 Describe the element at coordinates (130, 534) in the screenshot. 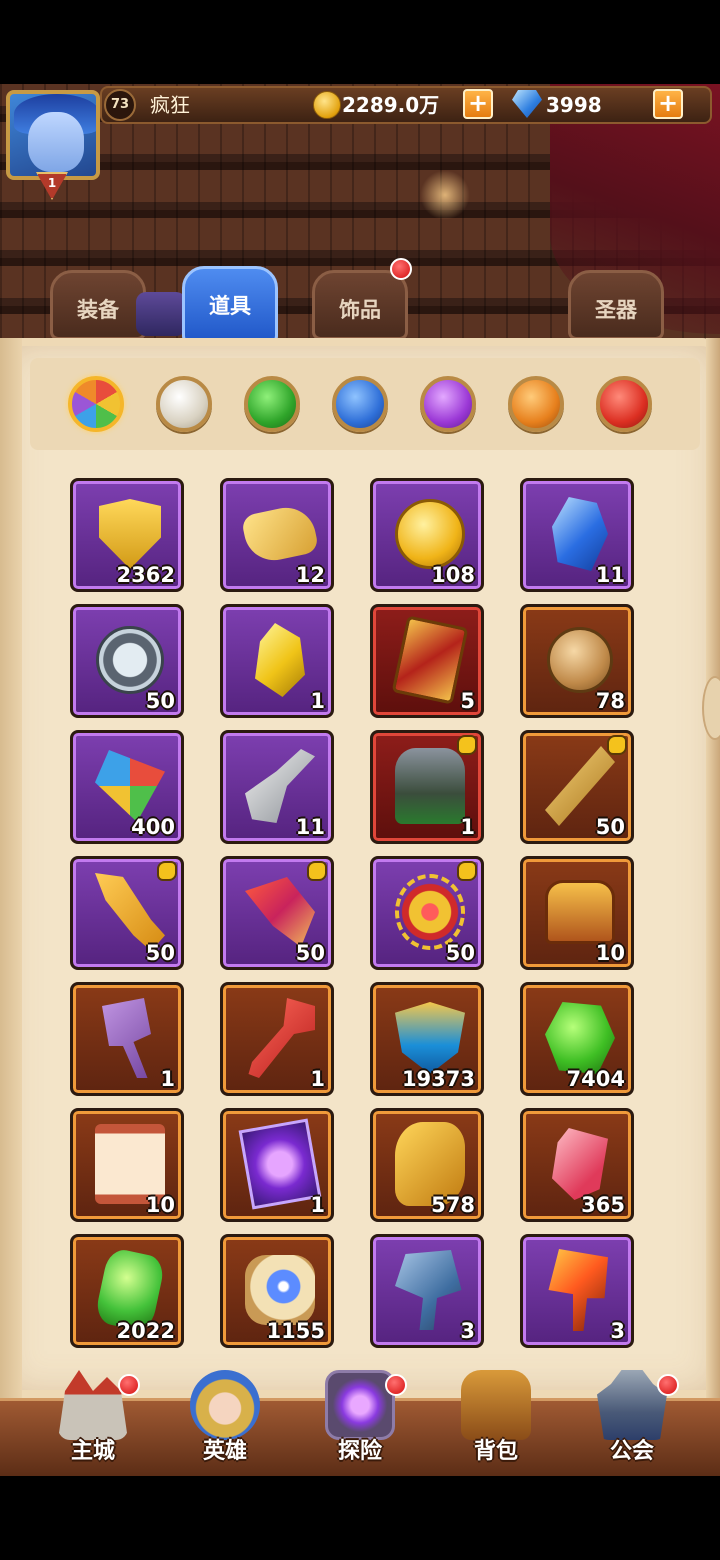

I see `gold-shield-icon` at that location.